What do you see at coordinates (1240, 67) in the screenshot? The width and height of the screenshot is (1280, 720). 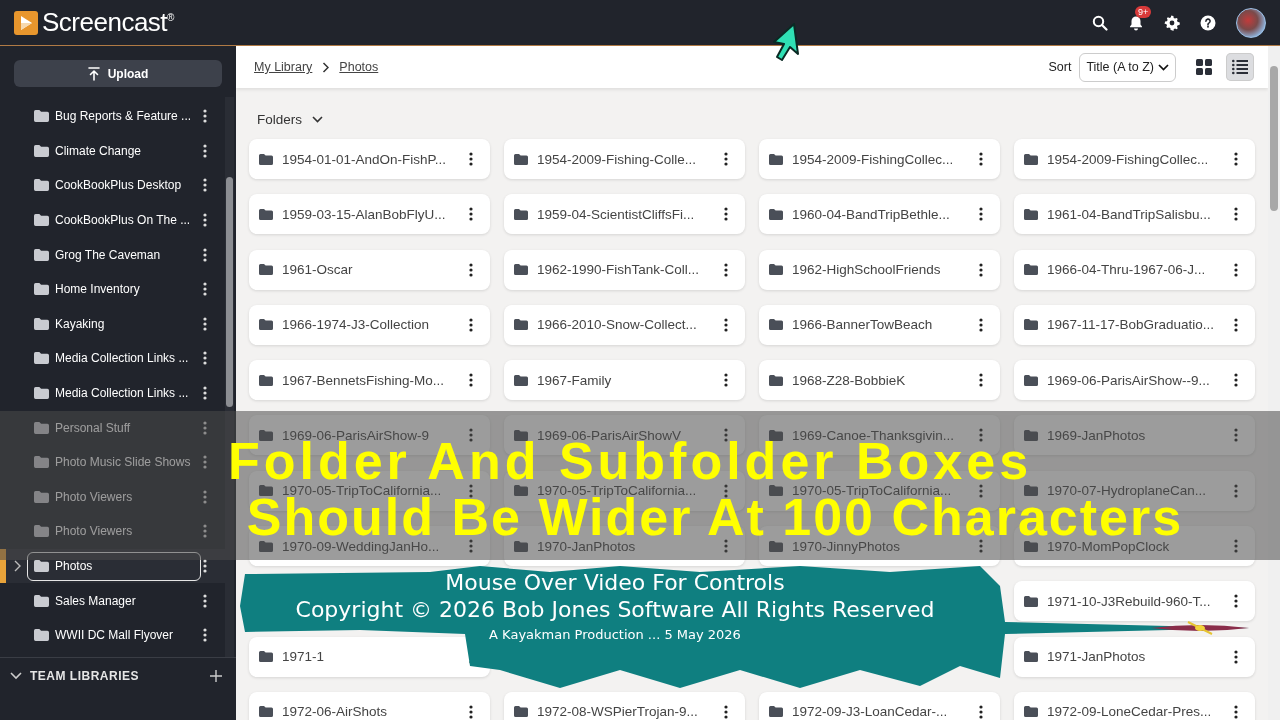 I see `list-view-button` at bounding box center [1240, 67].